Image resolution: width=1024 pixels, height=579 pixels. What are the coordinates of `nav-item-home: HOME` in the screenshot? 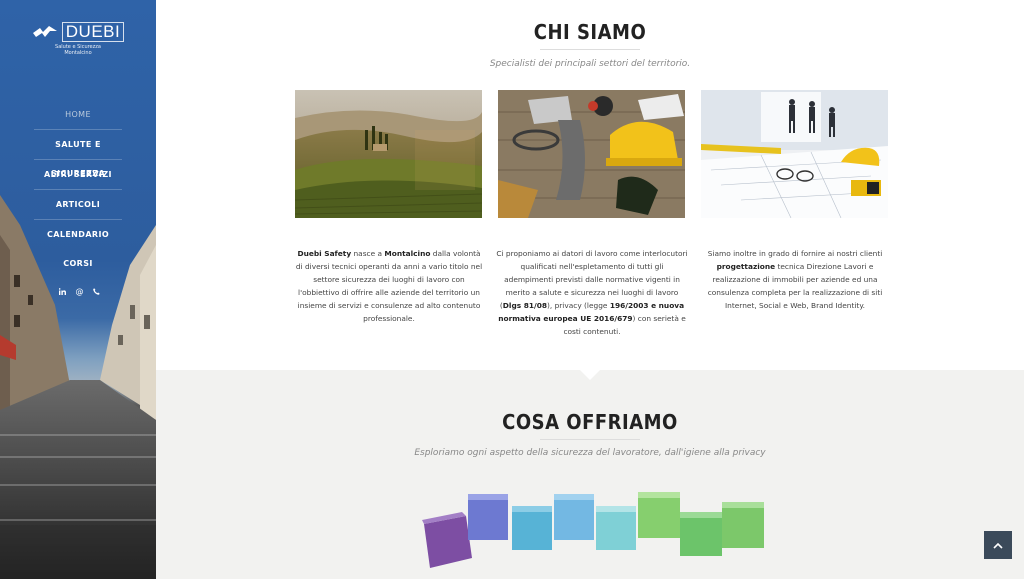 It's located at (78, 115).